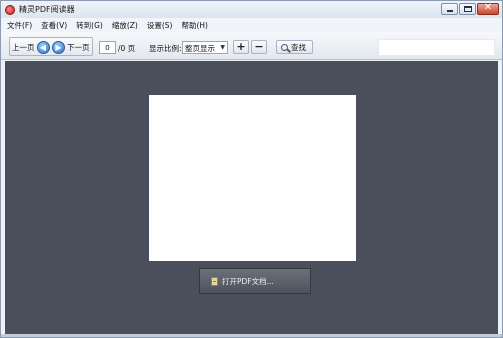  Describe the element at coordinates (89, 25) in the screenshot. I see `menu-goto: 转到(G)` at that location.